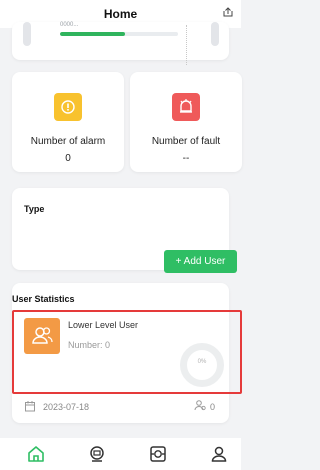 The image size is (320, 470). I want to click on fault-value: --, so click(186, 158).